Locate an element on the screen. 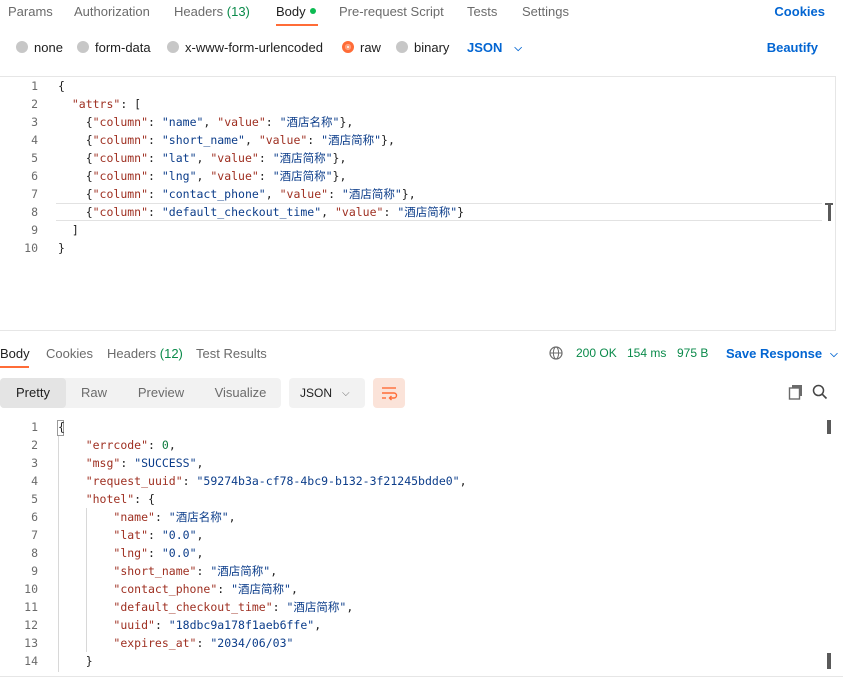  wrap-lines-icon is located at coordinates (390, 394).